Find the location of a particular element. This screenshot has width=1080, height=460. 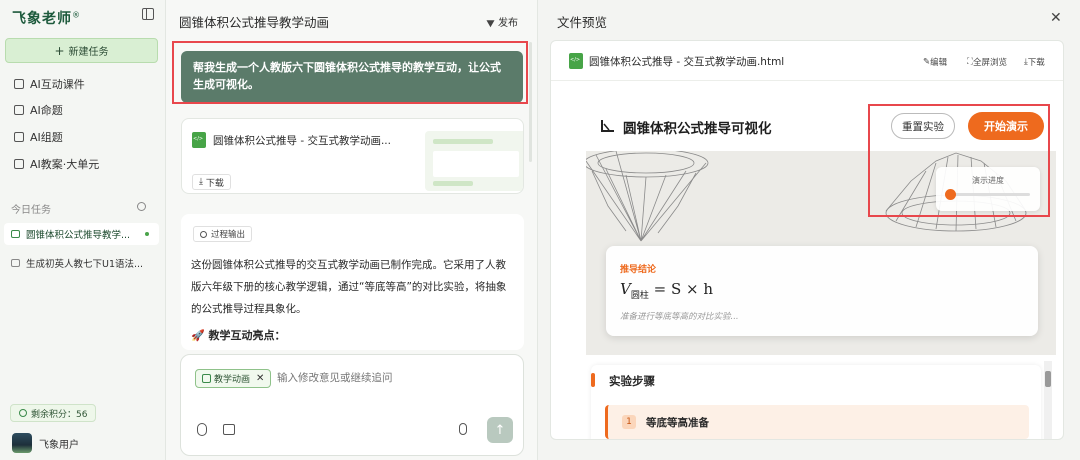

send-button: ↑ is located at coordinates (500, 430).